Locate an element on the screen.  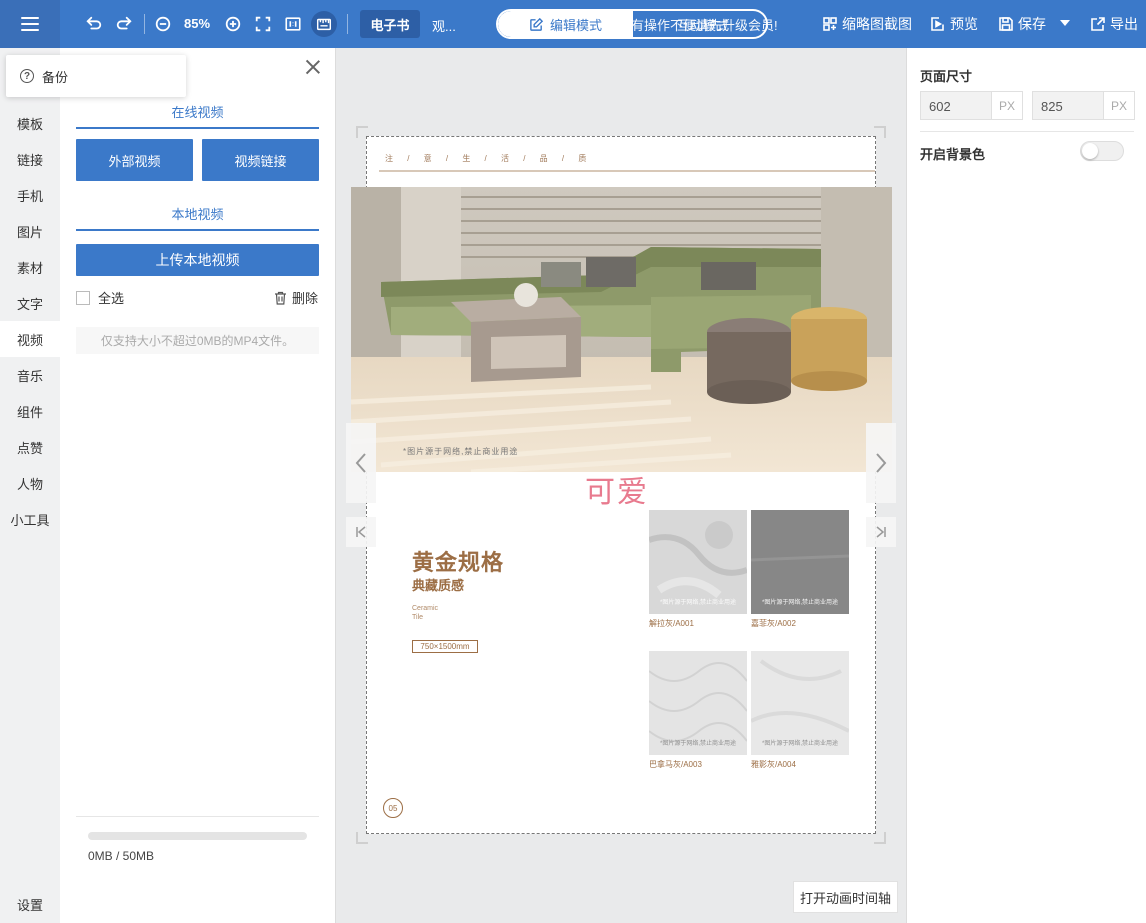
delete-button: 删除 is located at coordinates (296, 297).